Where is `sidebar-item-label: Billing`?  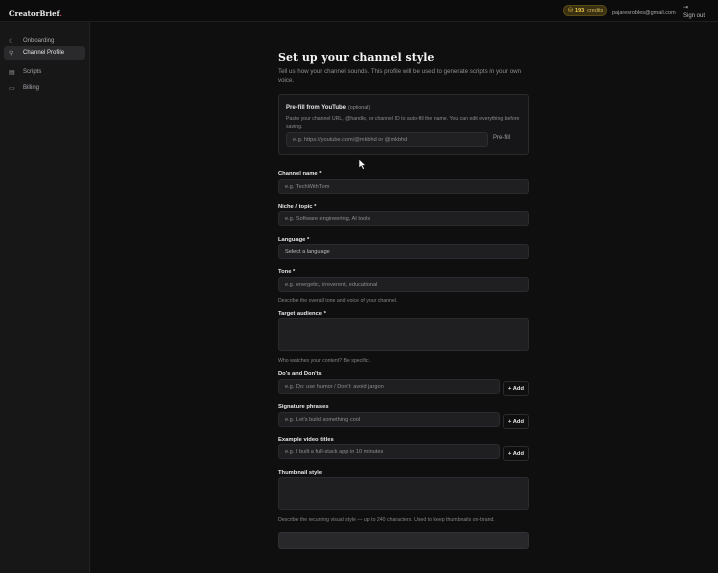
sidebar-item-label: Billing is located at coordinates (31, 88).